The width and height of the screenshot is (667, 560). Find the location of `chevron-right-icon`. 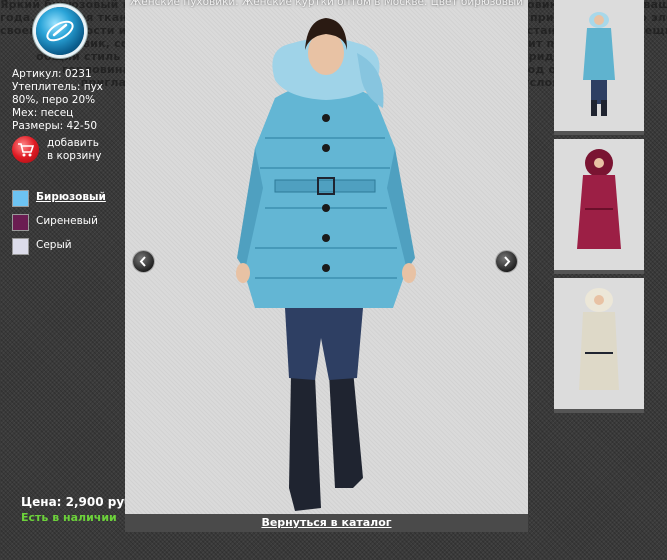

chevron-right-icon is located at coordinates (507, 261).